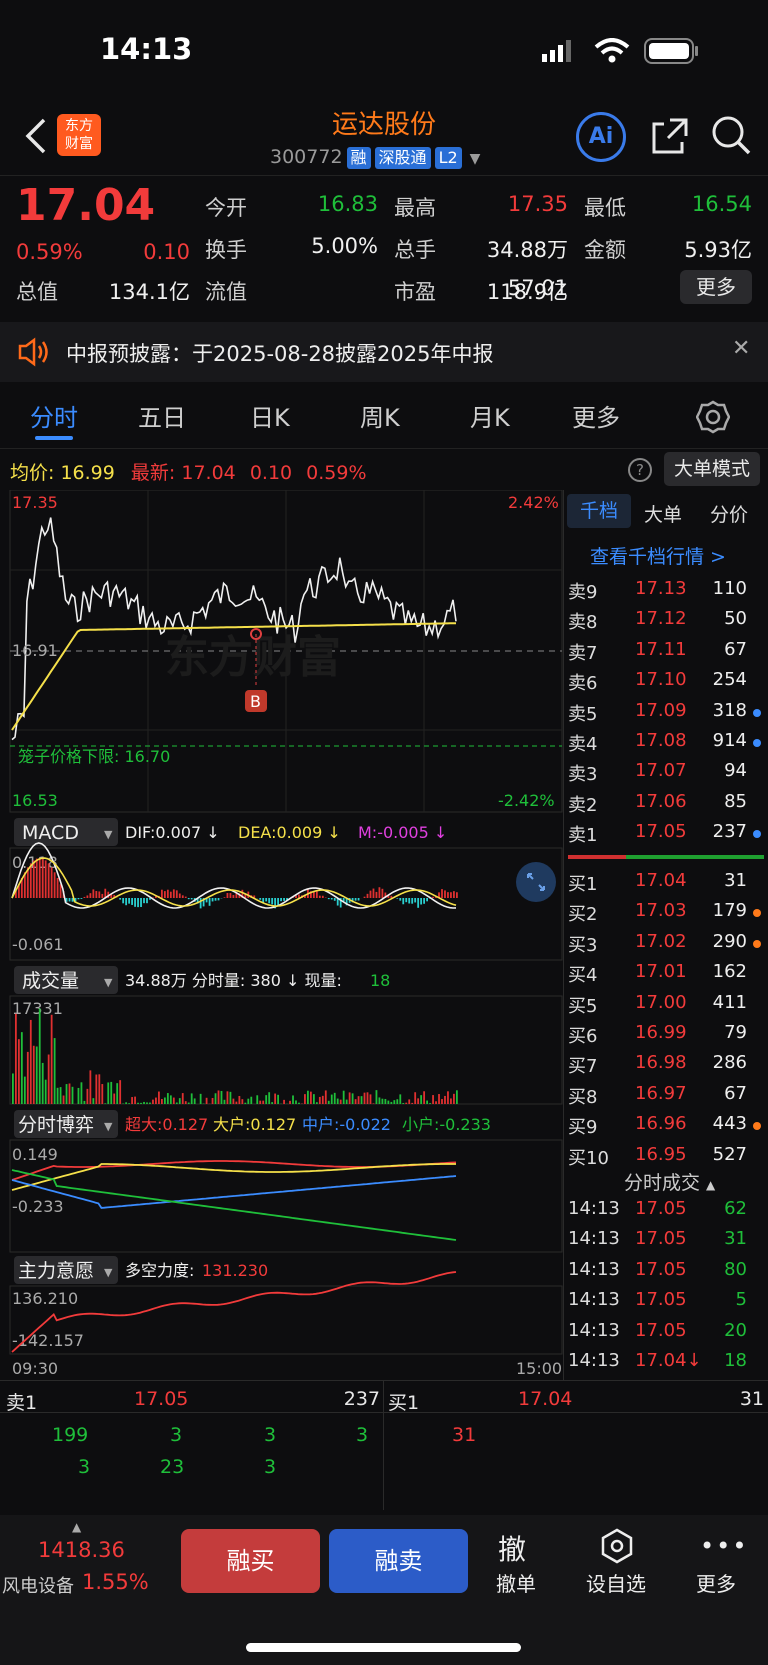 This screenshot has width=768, height=1665. I want to click on tab-fenjia: 分价, so click(729, 513).